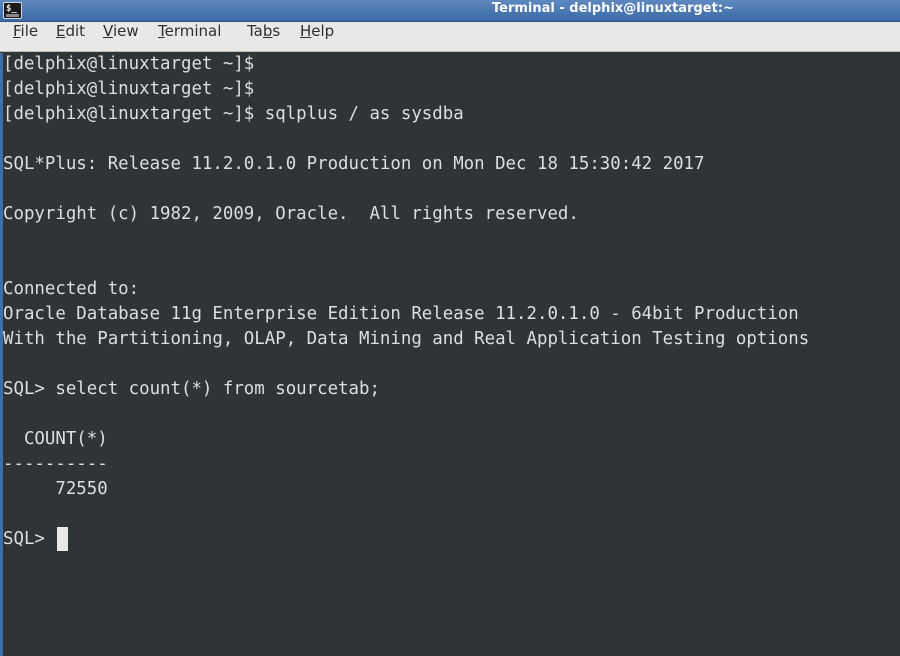 This screenshot has width=900, height=656. Describe the element at coordinates (55, 464) in the screenshot. I see `terminal-line: ----------` at that location.